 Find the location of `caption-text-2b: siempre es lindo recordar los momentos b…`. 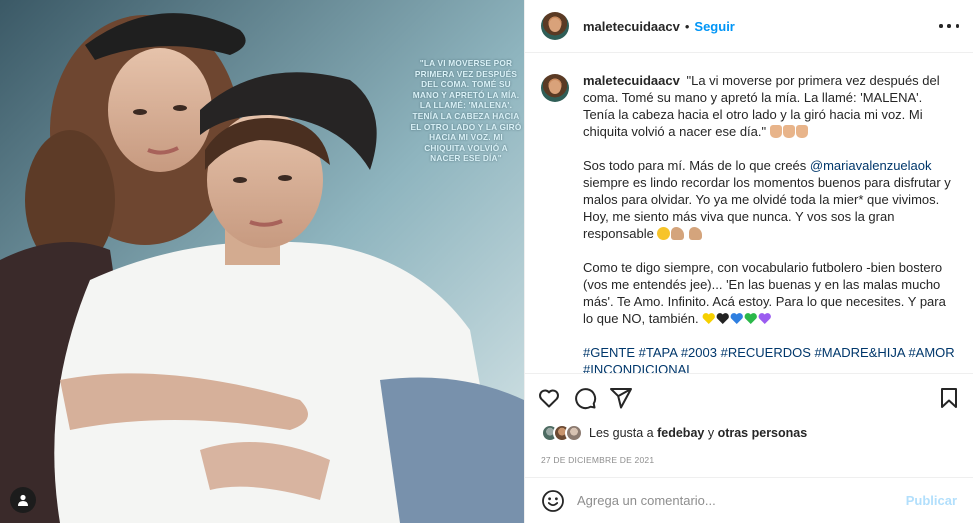

caption-text-2b: siempre es lindo recordar los momentos b… is located at coordinates (767, 208).